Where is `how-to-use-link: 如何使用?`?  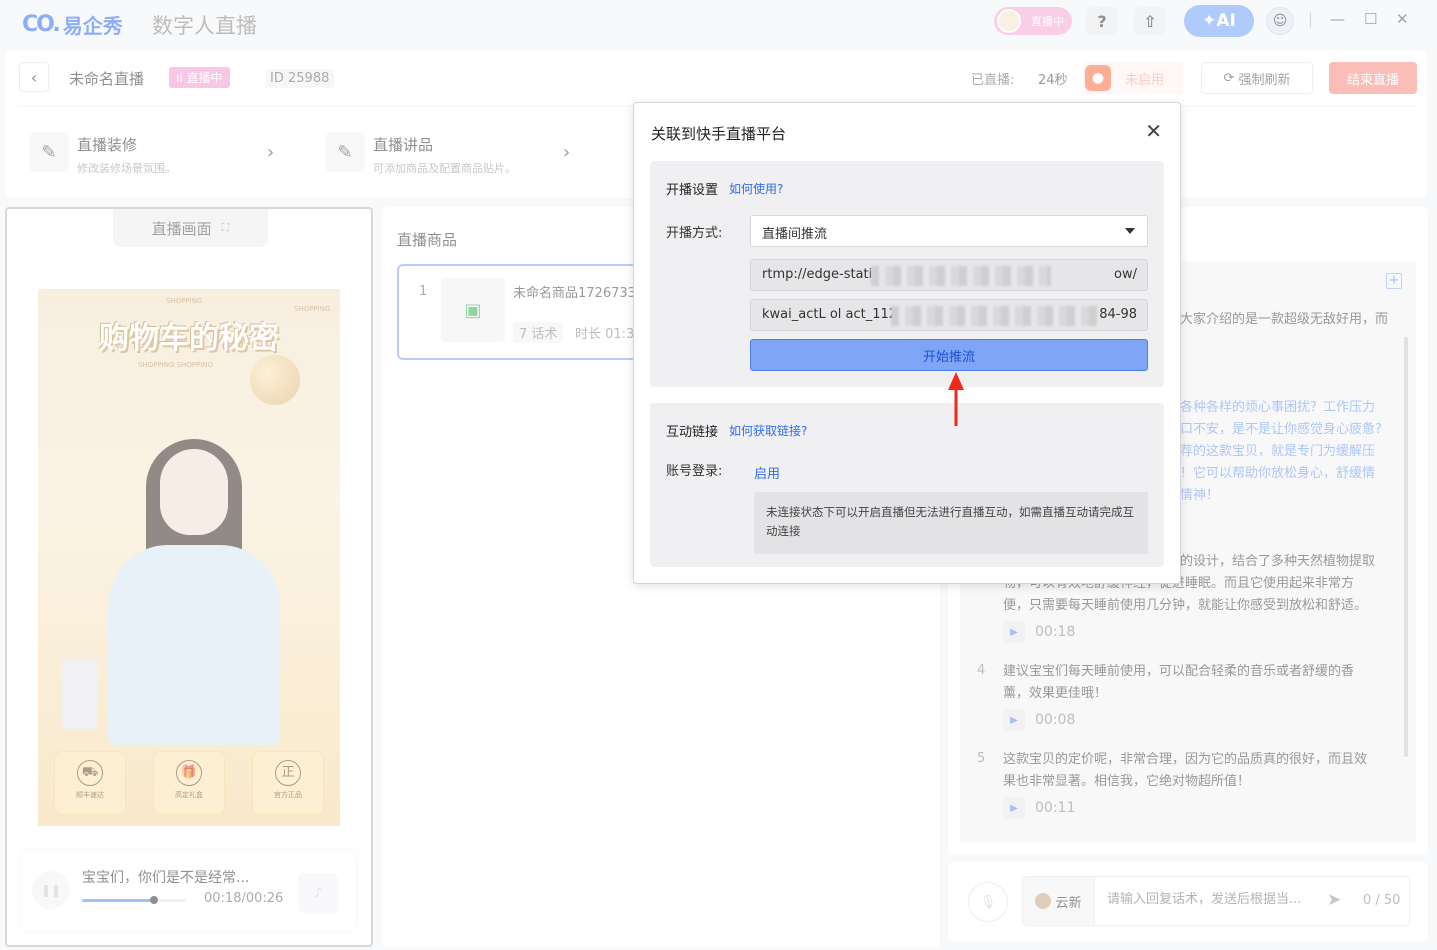
how-to-use-link: 如何使用? is located at coordinates (756, 188).